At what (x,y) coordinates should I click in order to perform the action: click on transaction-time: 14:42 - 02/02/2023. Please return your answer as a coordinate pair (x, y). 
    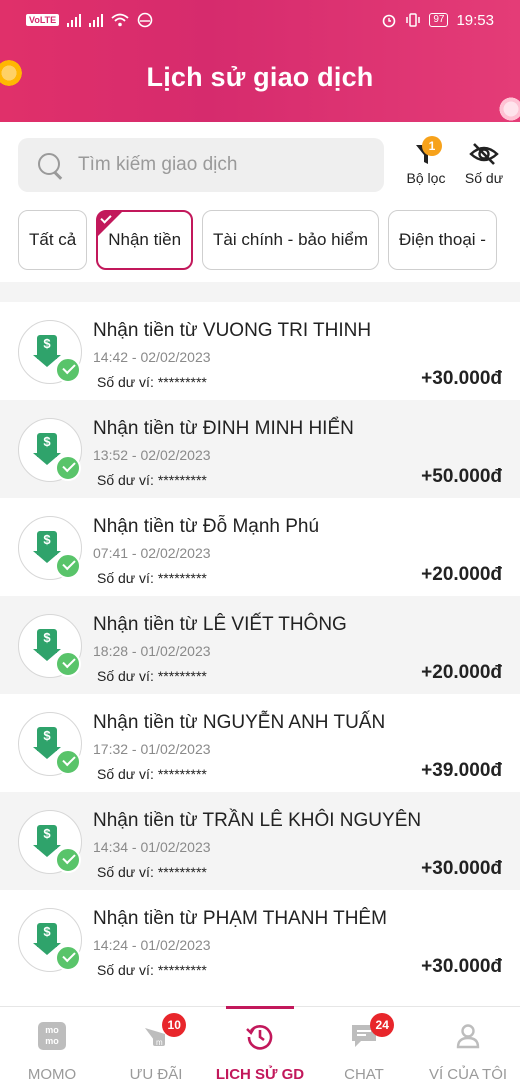
    Looking at the image, I should click on (152, 357).